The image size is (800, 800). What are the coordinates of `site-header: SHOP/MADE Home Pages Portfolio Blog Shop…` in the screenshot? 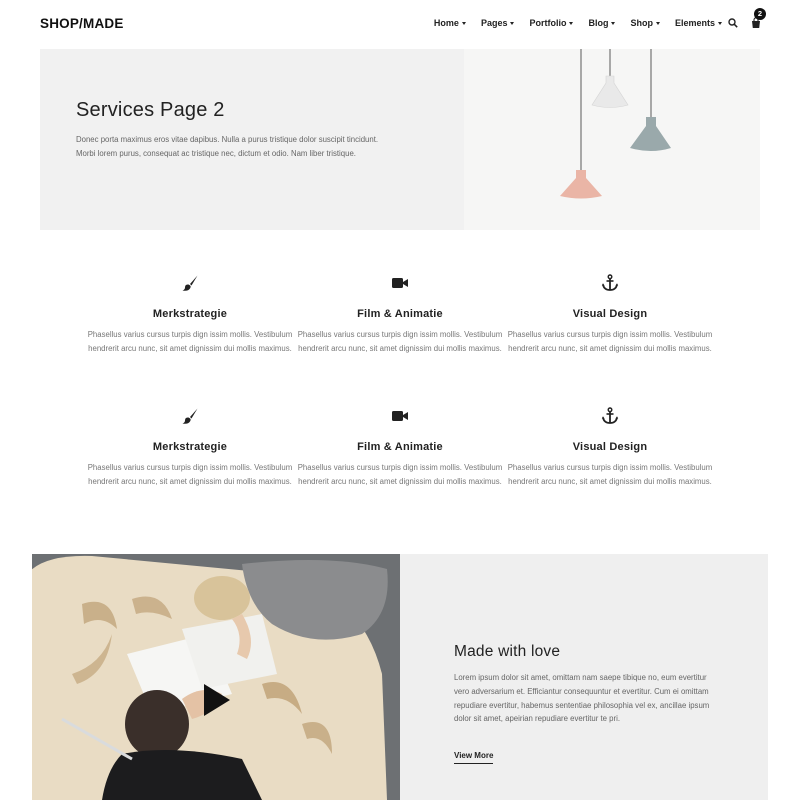 It's located at (400, 24).